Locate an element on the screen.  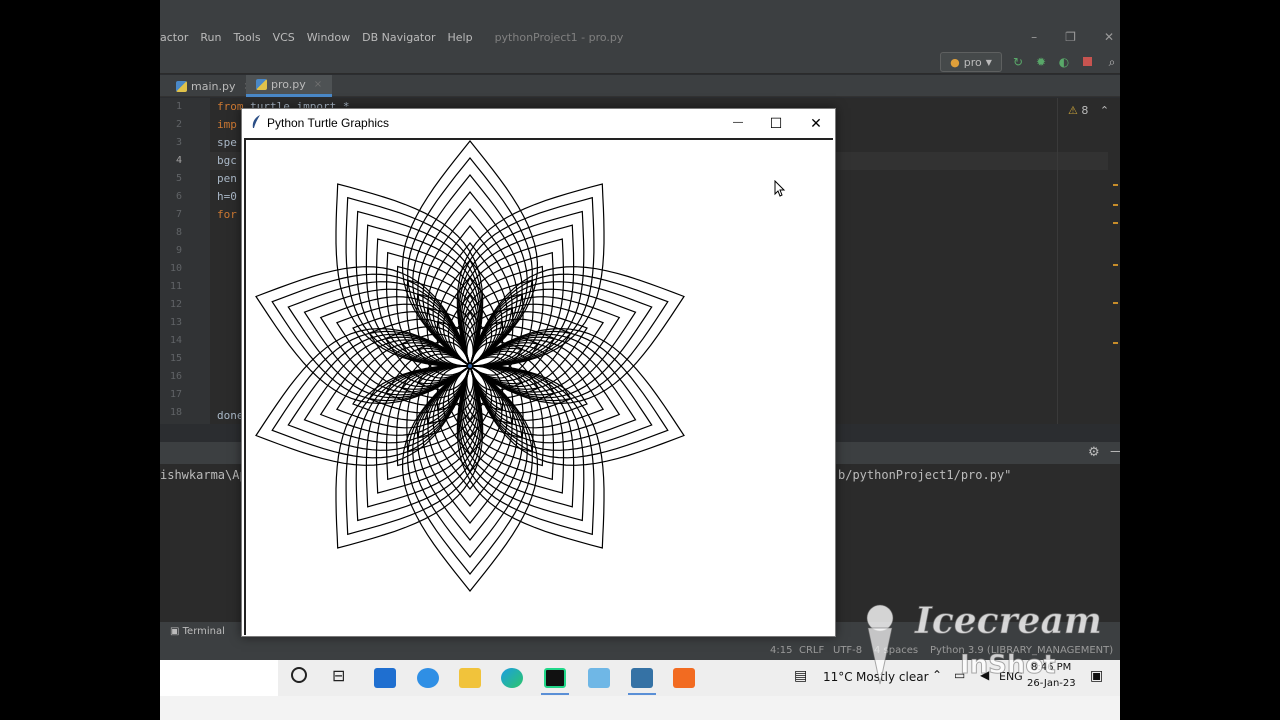
warning-icon: ⚠ is located at coordinates (1073, 110).